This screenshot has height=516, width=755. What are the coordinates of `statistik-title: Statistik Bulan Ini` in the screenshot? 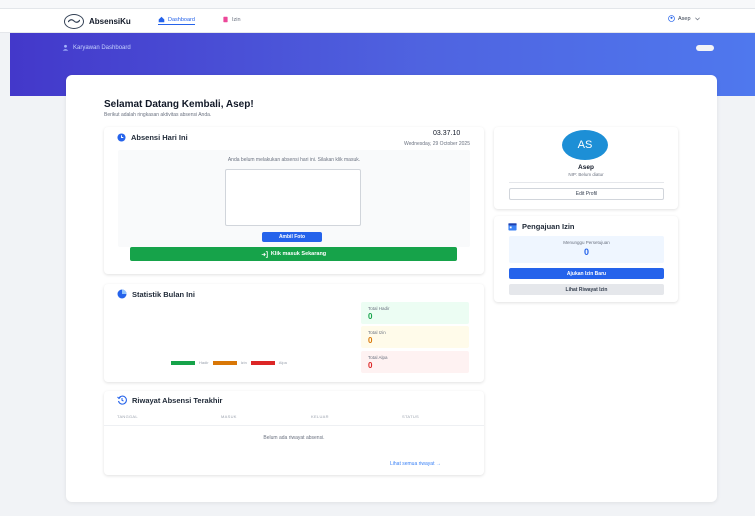 It's located at (156, 294).